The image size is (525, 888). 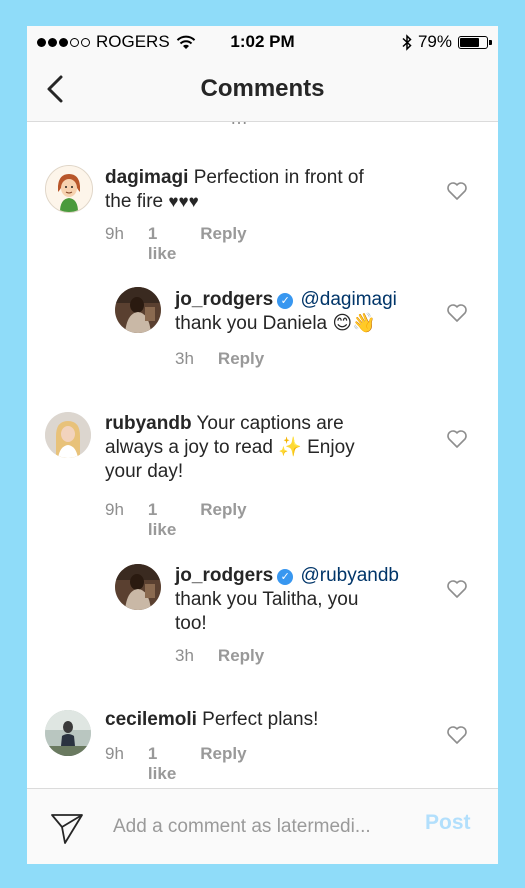 I want to click on comment-body-line1: Your captions are, so click(x=270, y=423).